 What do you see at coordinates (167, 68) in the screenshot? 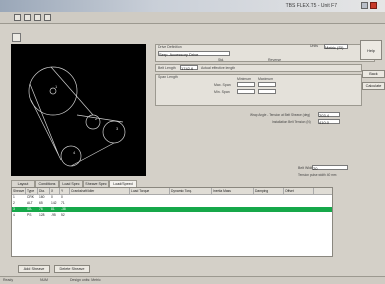
I see `belt-length-label: Belt Length` at bounding box center [167, 68].